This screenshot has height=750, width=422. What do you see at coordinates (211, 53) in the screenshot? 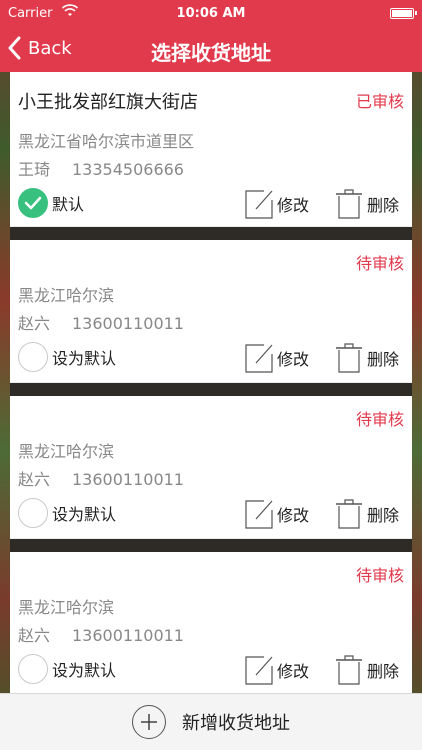
I see `page-title: 选择收货地址` at bounding box center [211, 53].